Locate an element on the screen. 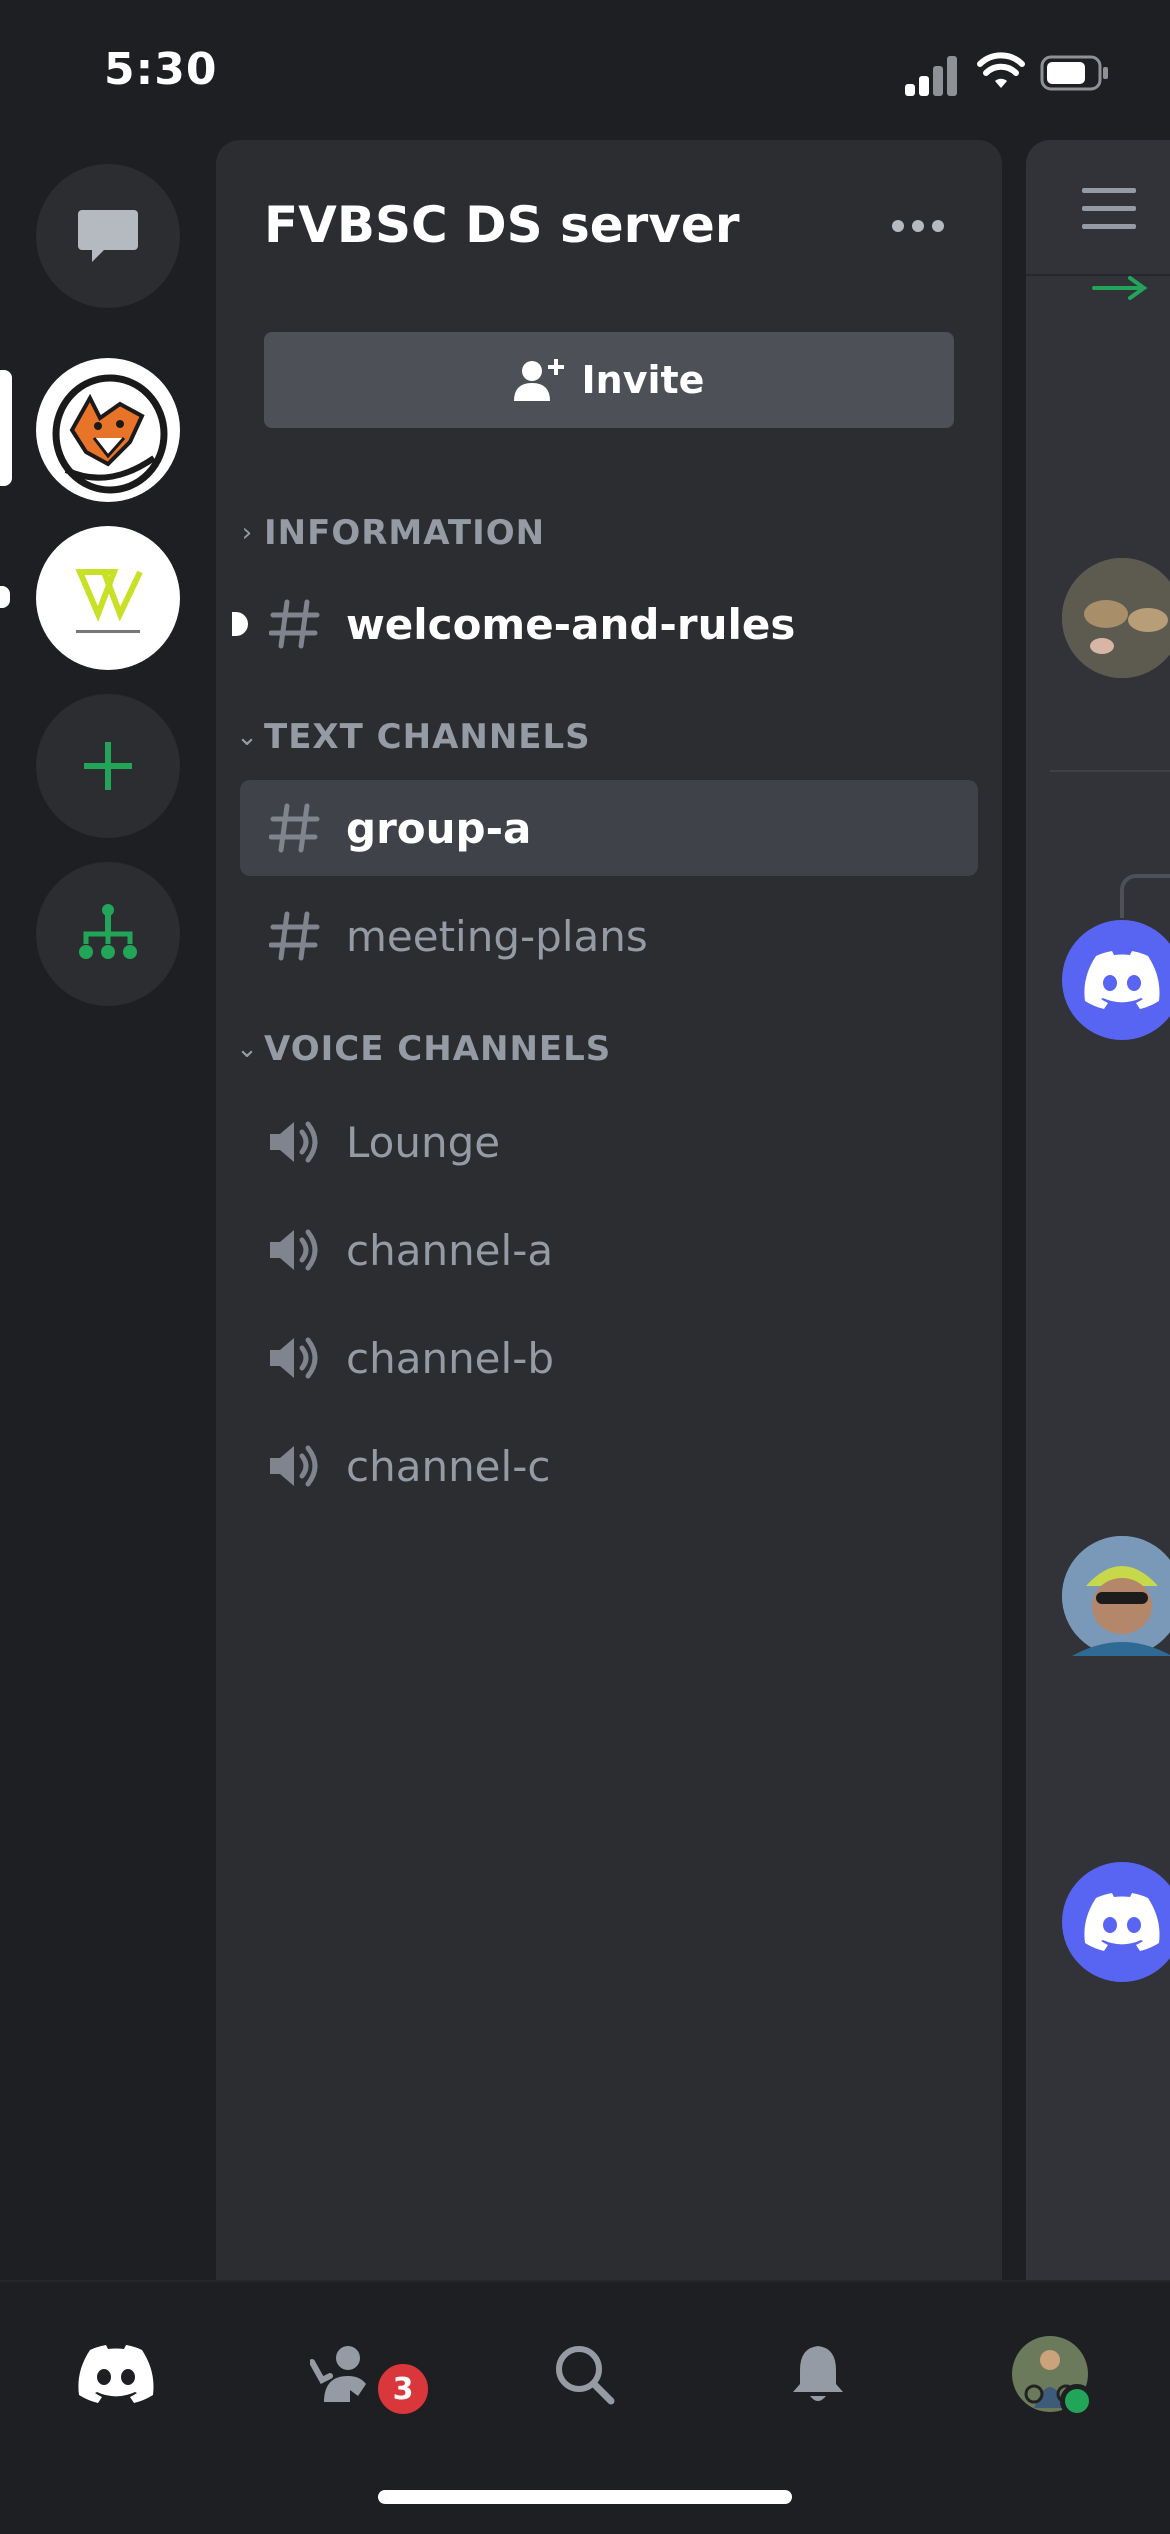 This screenshot has height=2534, width=1170. server-unread-indicator is located at coordinates (5, 597).